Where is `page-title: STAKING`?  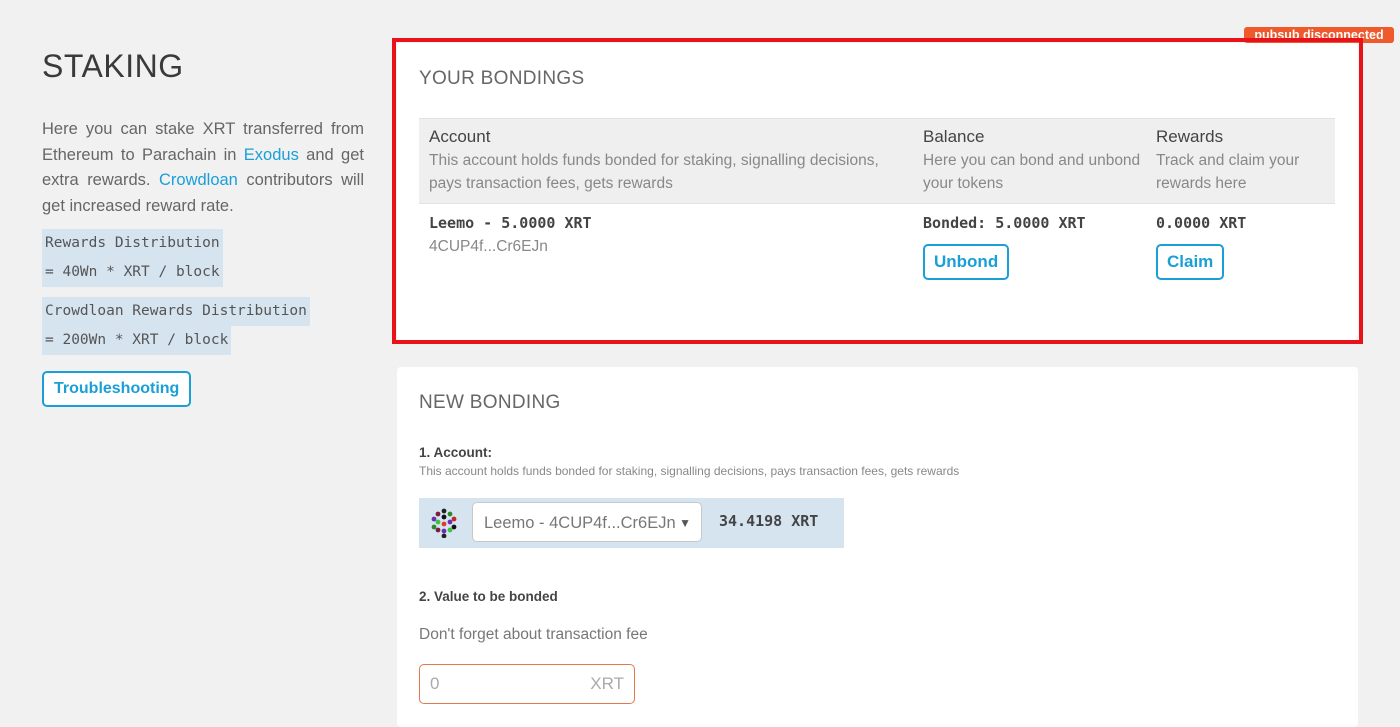 page-title: STAKING is located at coordinates (113, 66).